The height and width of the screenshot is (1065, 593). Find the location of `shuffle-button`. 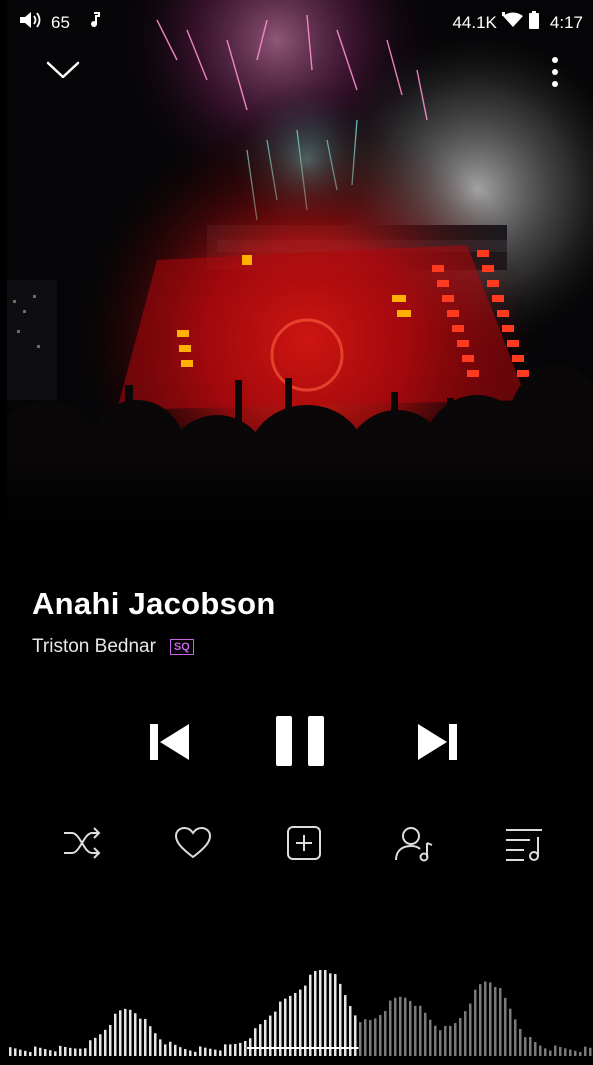

shuffle-button is located at coordinates (82, 843).